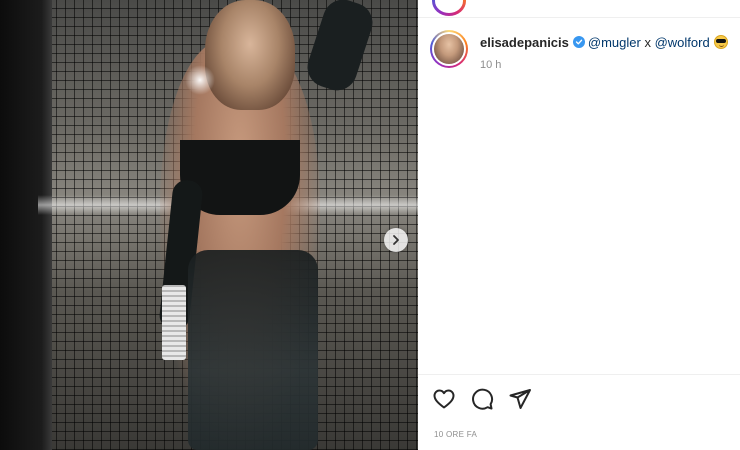 Image resolution: width=740 pixels, height=450 pixels. What do you see at coordinates (200, 80) in the screenshot?
I see `ceiling-light` at bounding box center [200, 80].